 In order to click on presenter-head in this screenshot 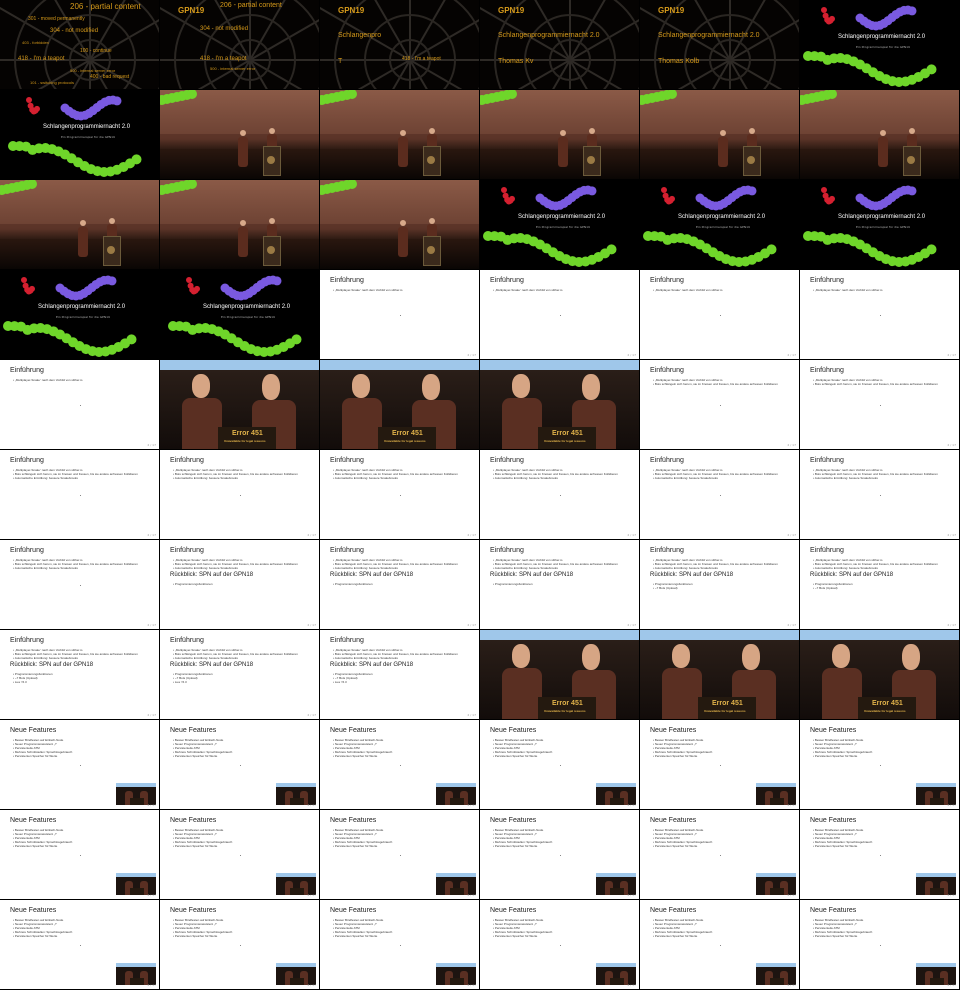, I will do `click(243, 133)`.